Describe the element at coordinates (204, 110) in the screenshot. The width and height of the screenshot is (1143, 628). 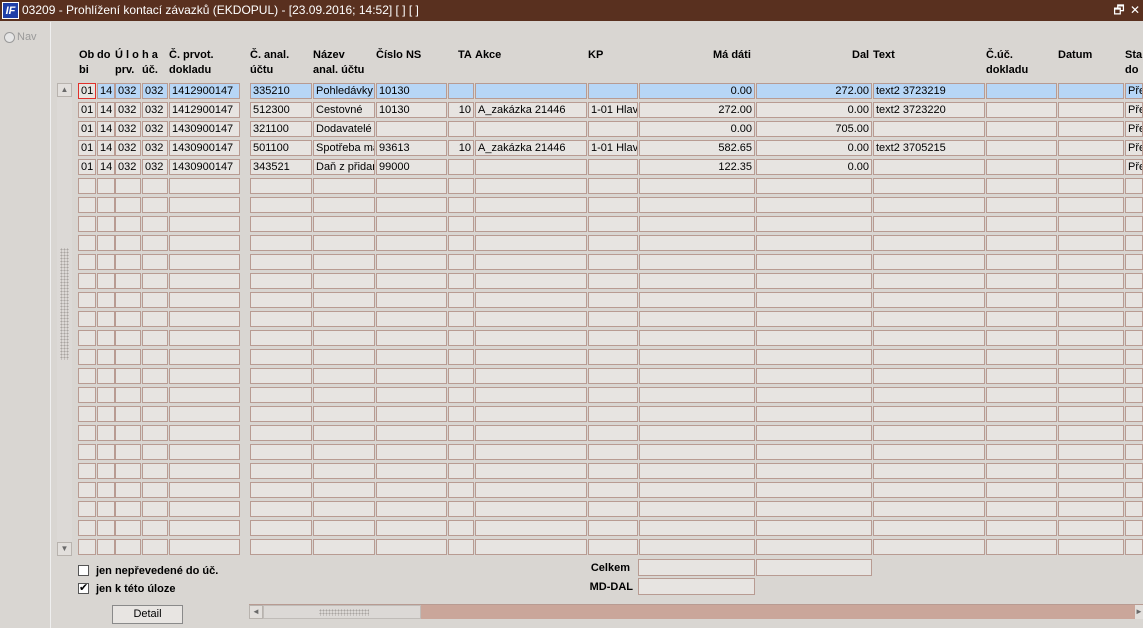
I see `cell-cprvot: 1412900147` at that location.